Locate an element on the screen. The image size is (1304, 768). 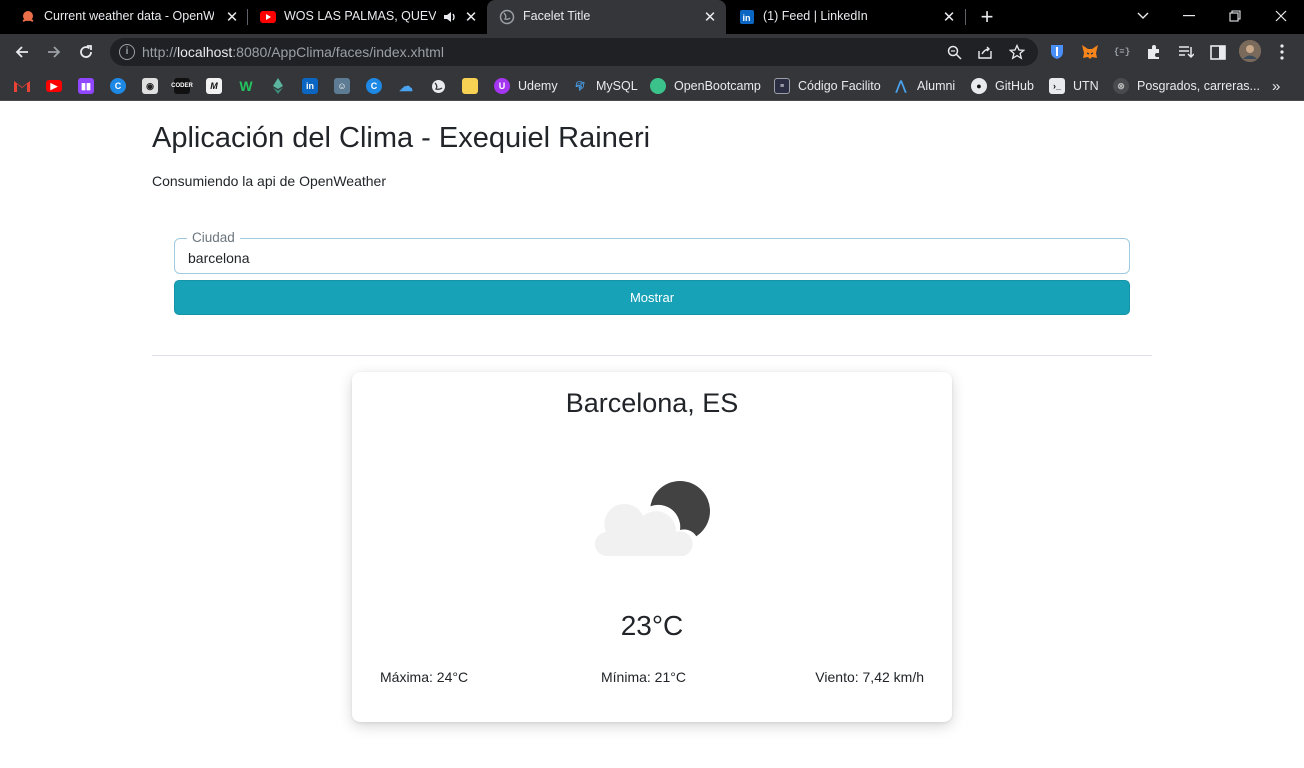
tab-title: Facelet Title is located at coordinates (557, 16).